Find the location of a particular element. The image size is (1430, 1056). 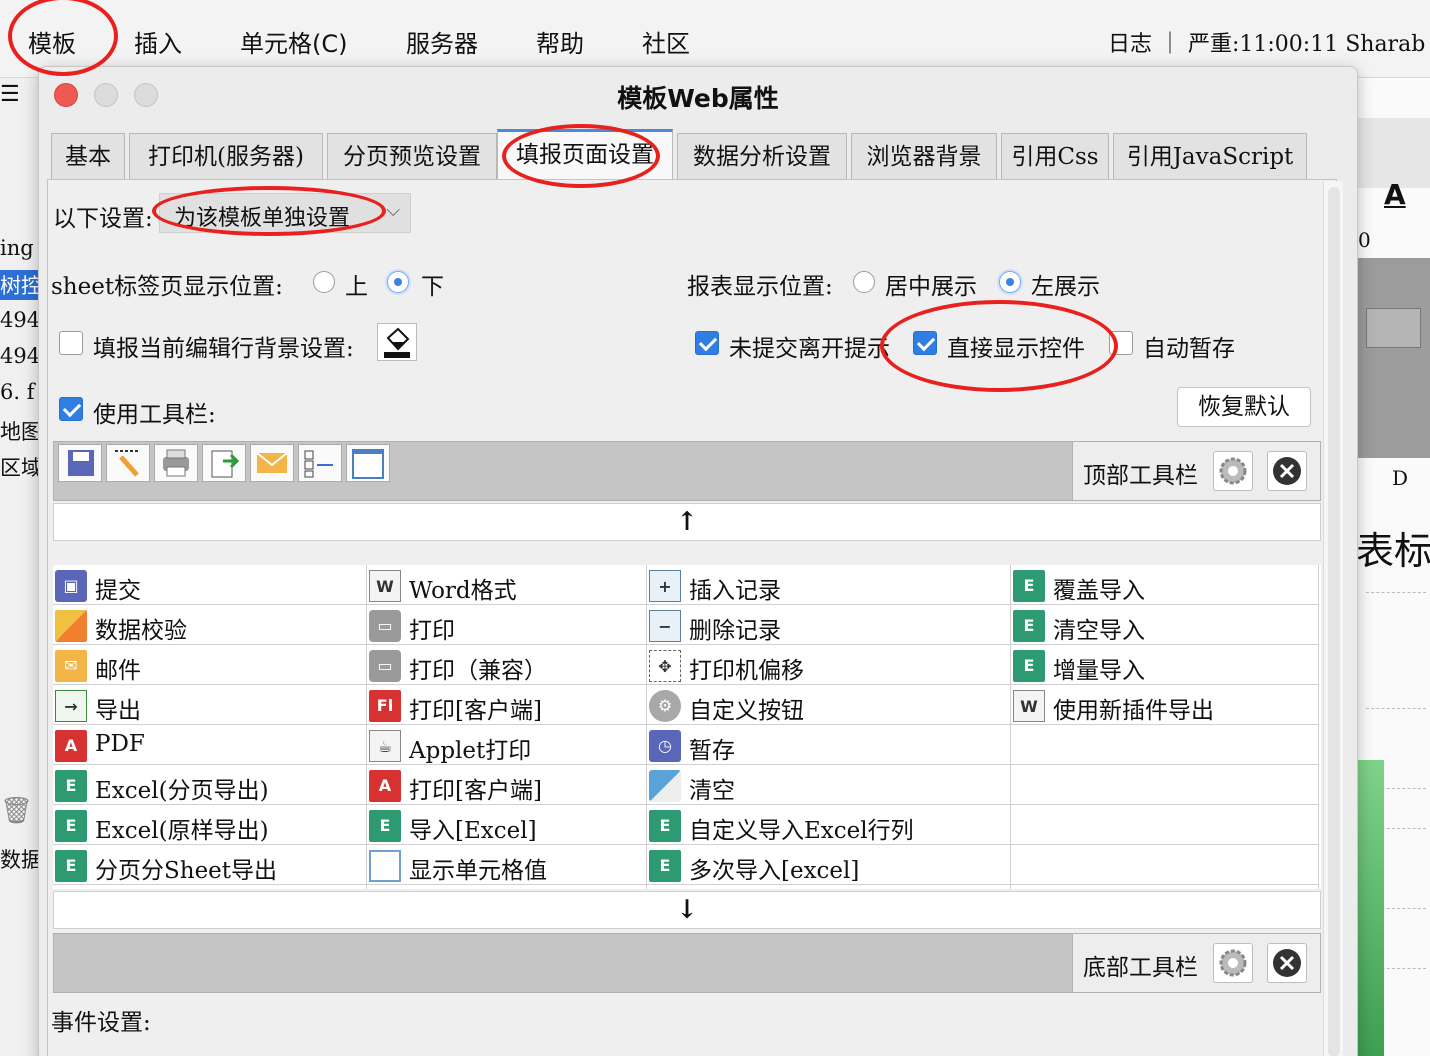

toolbar-button-item: ▣ 提交 is located at coordinates (209, 585).